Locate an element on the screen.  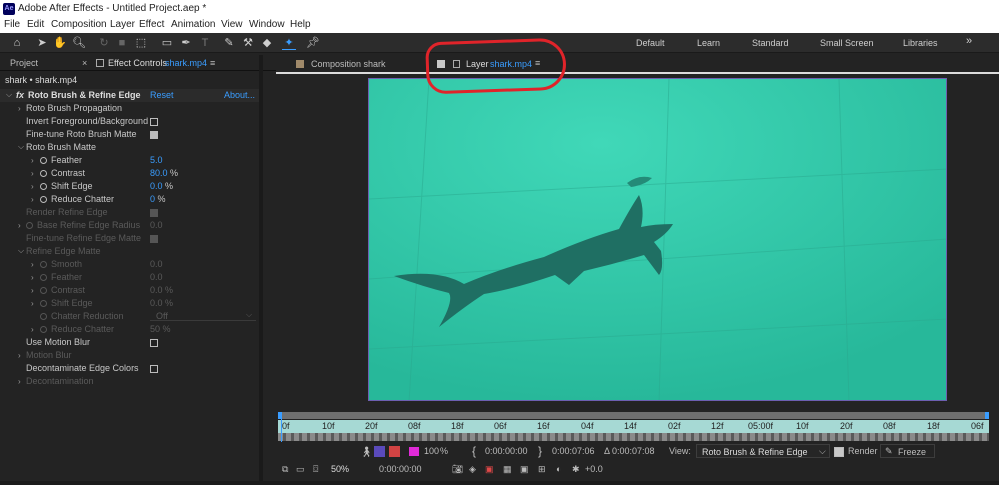
show-snapshot-icon: ◈ is located at coordinates (472, 469).